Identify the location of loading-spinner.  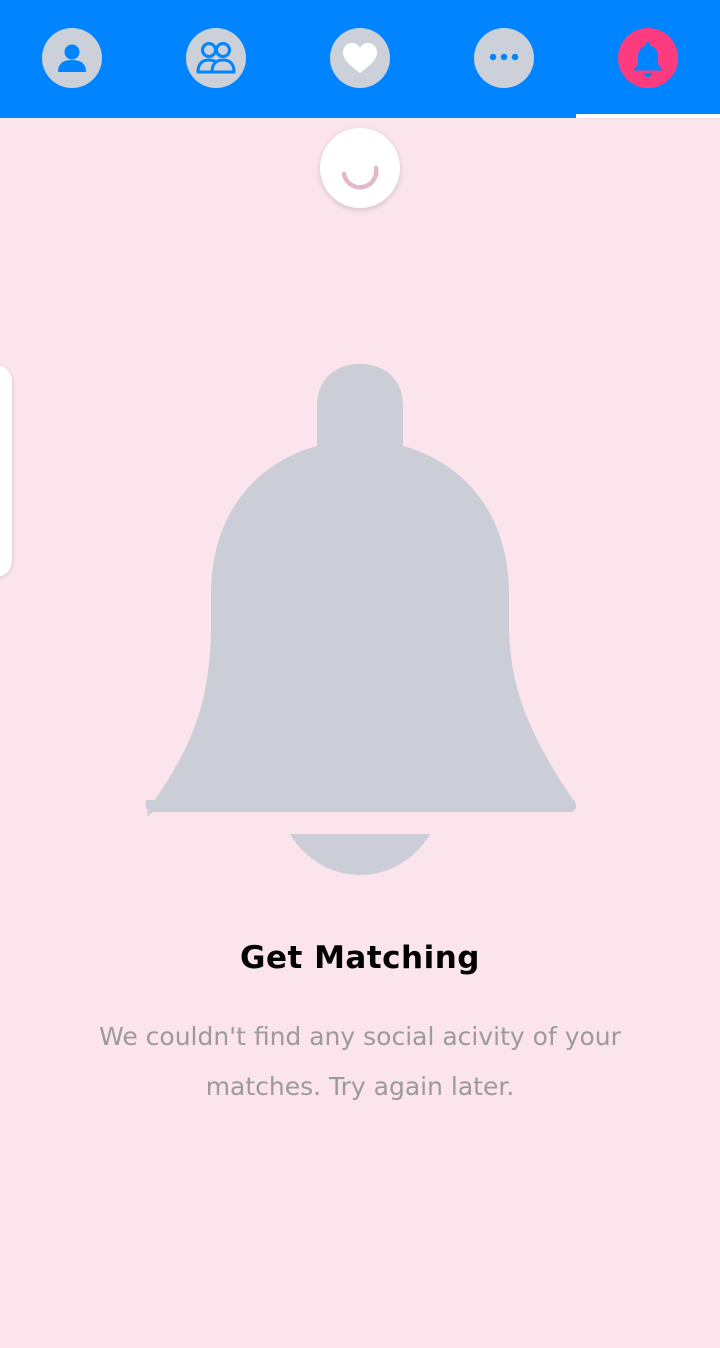
(360, 168).